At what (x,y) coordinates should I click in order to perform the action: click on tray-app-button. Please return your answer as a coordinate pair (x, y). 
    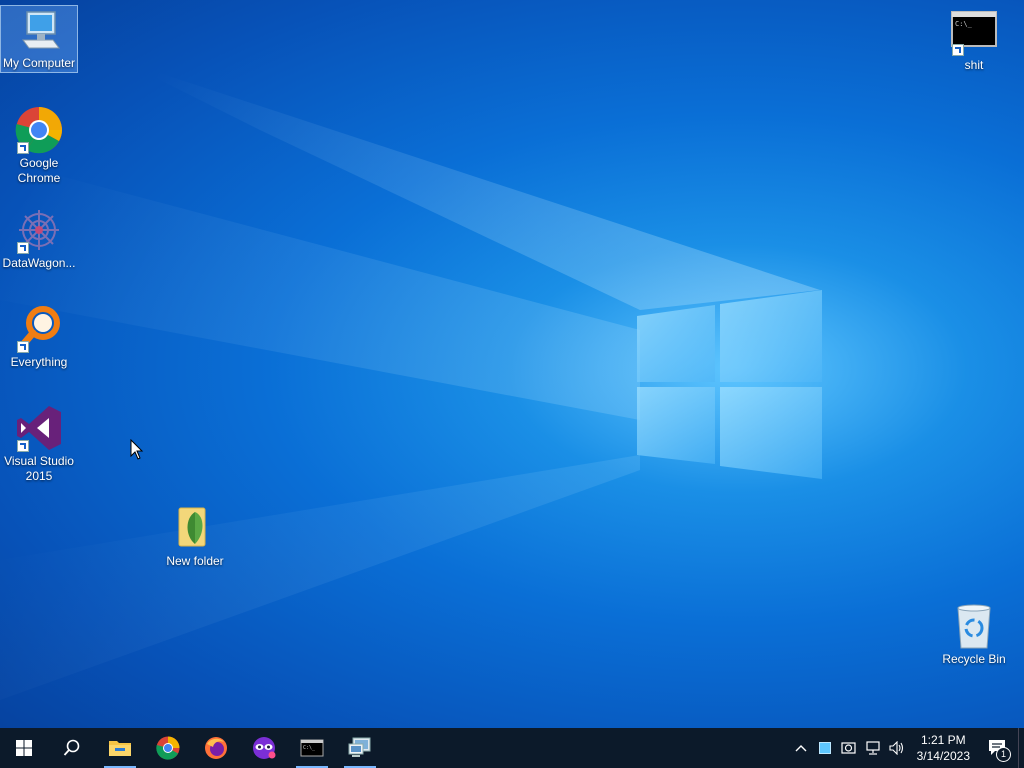
    Looking at the image, I should click on (825, 748).